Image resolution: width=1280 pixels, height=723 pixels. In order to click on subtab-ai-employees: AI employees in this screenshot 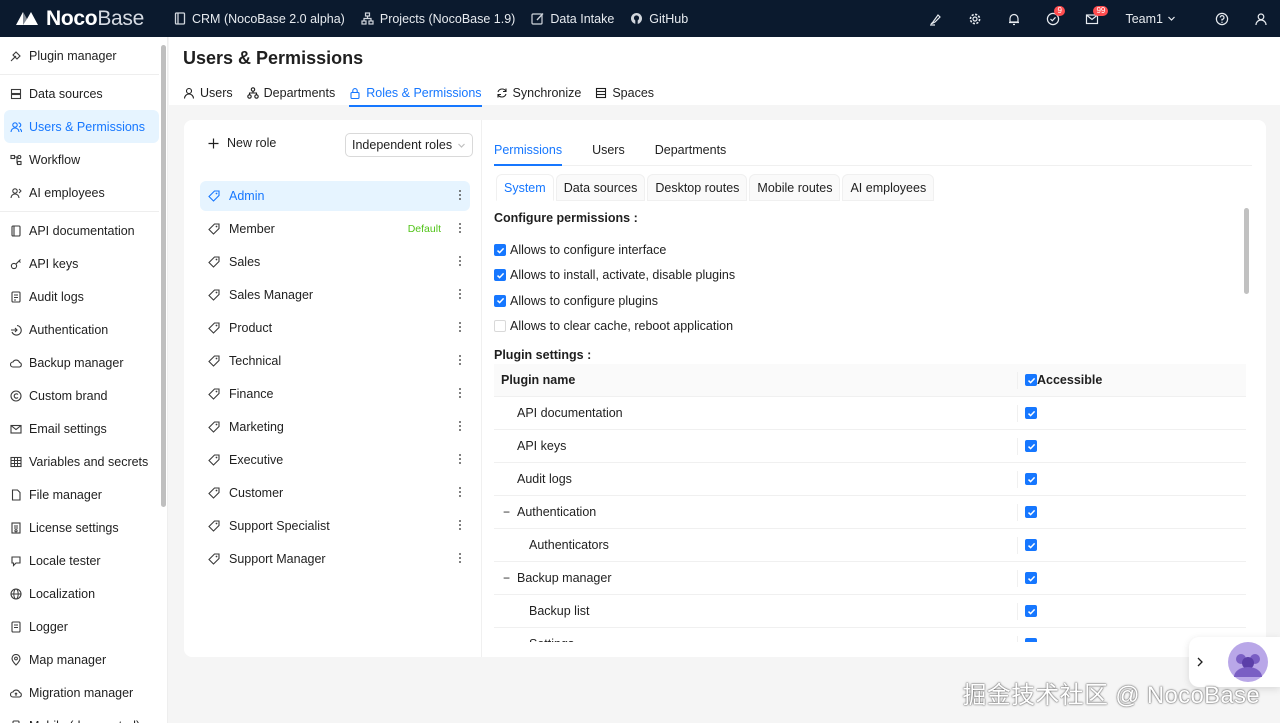, I will do `click(888, 187)`.